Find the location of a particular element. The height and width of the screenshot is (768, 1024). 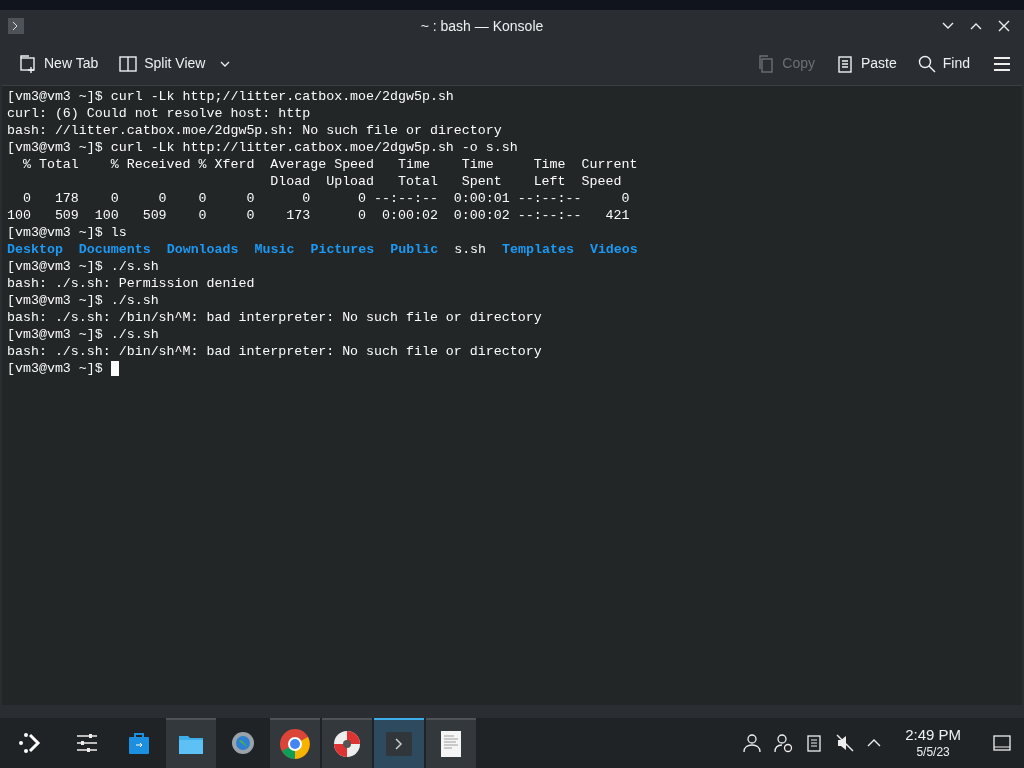

muted-speaker-icon is located at coordinates (845, 743).